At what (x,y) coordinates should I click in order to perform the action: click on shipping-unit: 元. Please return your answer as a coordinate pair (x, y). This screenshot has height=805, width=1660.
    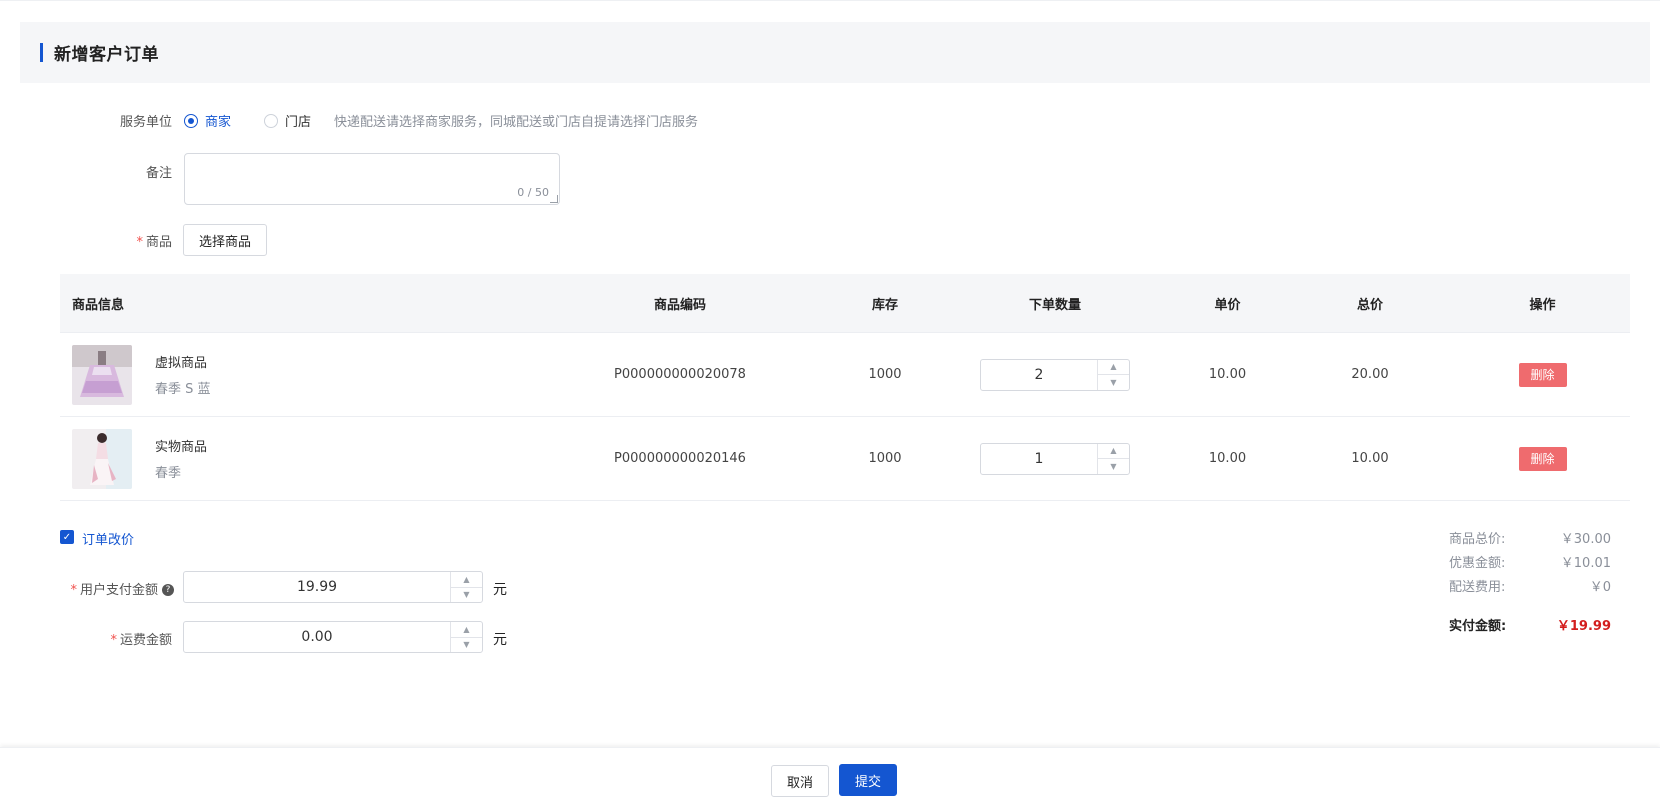
    Looking at the image, I should click on (500, 640).